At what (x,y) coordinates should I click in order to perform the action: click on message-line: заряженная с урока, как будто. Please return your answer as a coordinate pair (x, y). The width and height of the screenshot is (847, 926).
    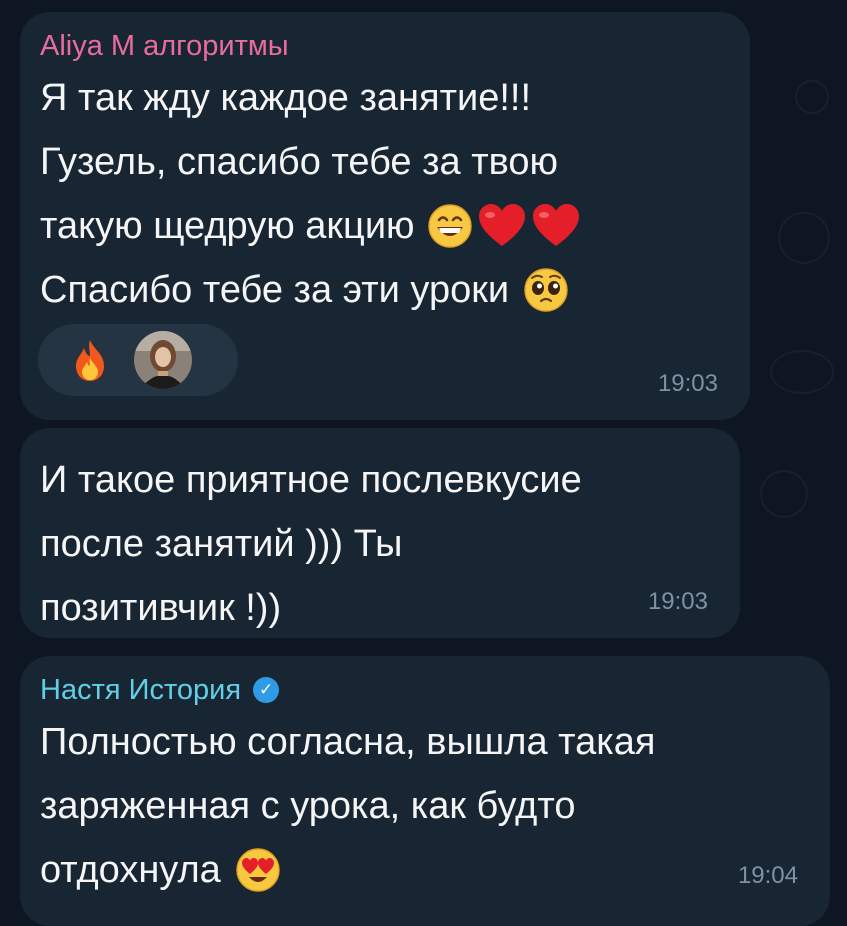
    Looking at the image, I should click on (435, 806).